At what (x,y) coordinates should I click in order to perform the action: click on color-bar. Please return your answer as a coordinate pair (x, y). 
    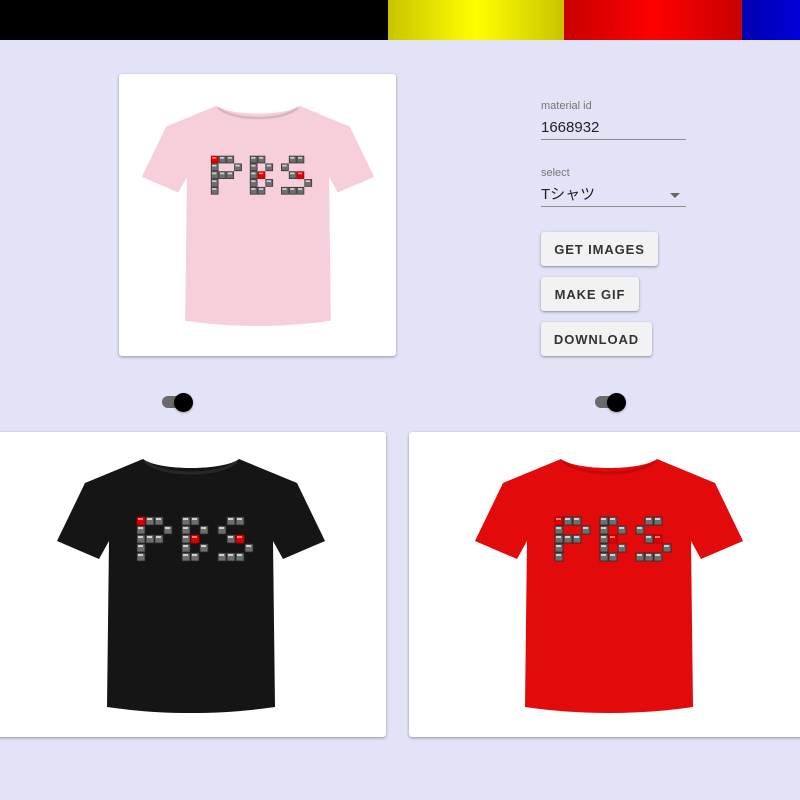
    Looking at the image, I should click on (400, 20).